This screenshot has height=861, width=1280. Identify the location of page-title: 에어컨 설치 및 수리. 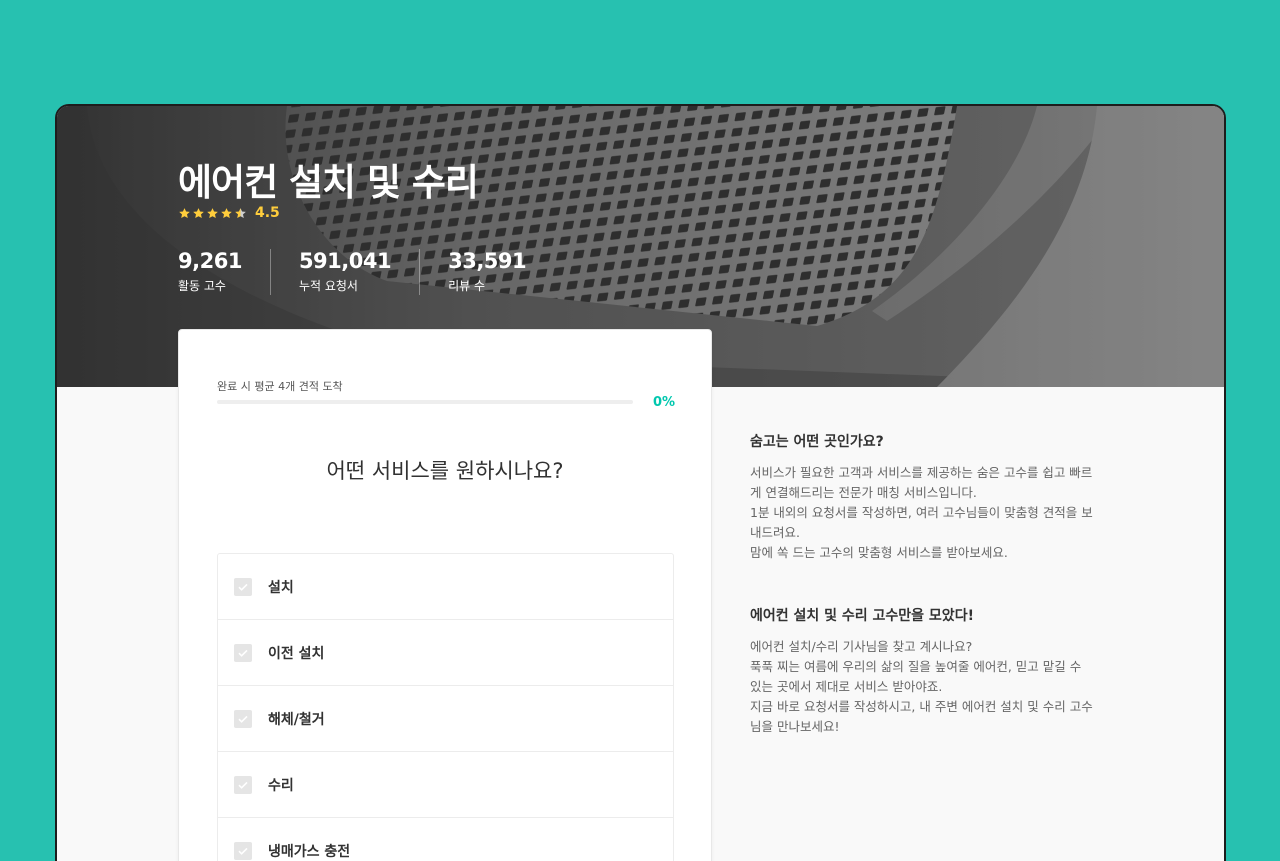
(328, 182).